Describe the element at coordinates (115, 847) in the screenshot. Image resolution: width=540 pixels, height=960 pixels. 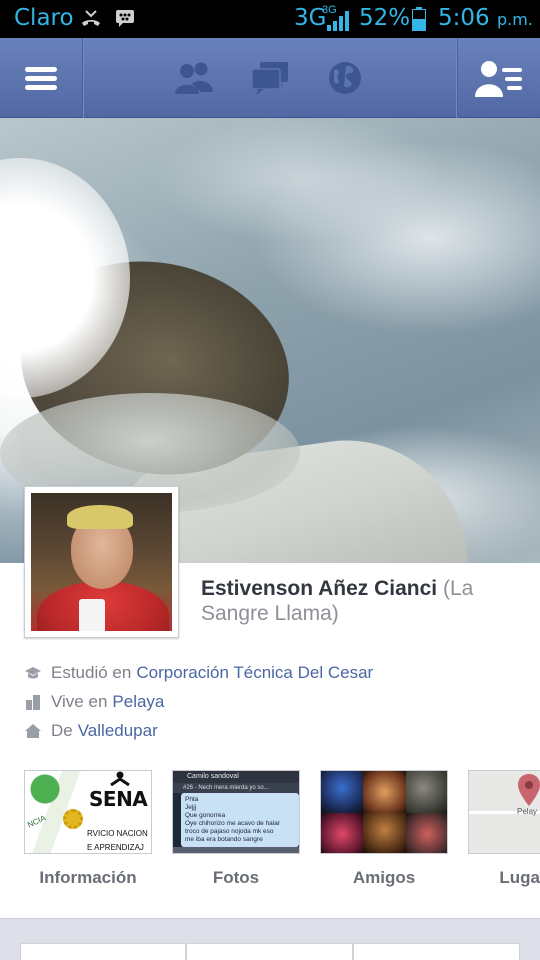
I see `sena-subtext-2: E APRENDIZAJ` at that location.